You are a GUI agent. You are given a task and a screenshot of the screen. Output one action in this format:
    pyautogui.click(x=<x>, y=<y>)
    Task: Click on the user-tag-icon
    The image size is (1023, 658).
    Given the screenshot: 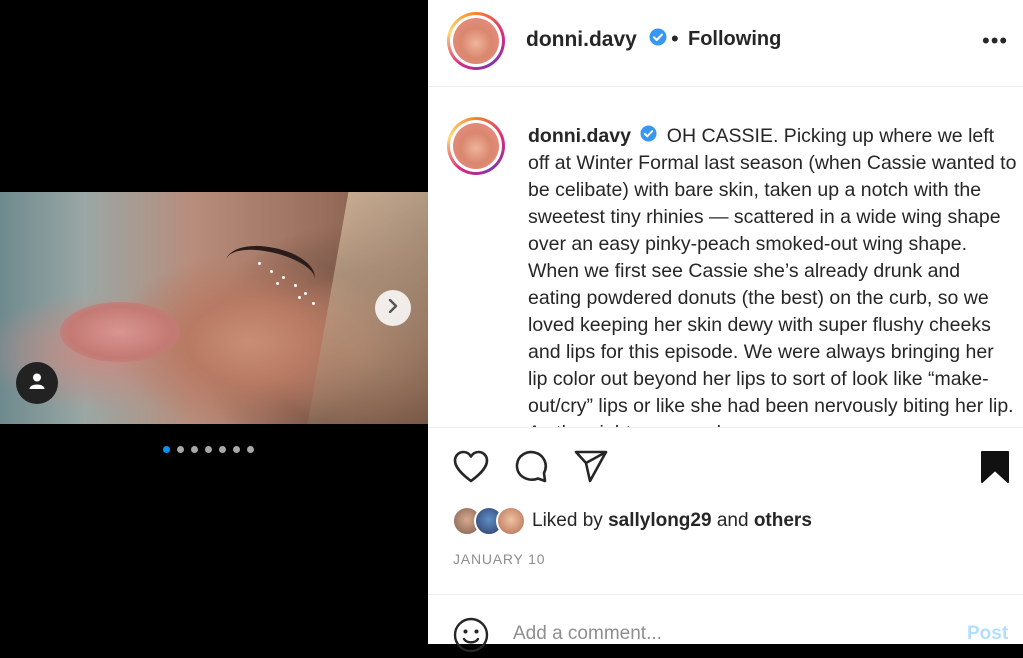 What is the action you would take?
    pyautogui.click(x=37, y=383)
    